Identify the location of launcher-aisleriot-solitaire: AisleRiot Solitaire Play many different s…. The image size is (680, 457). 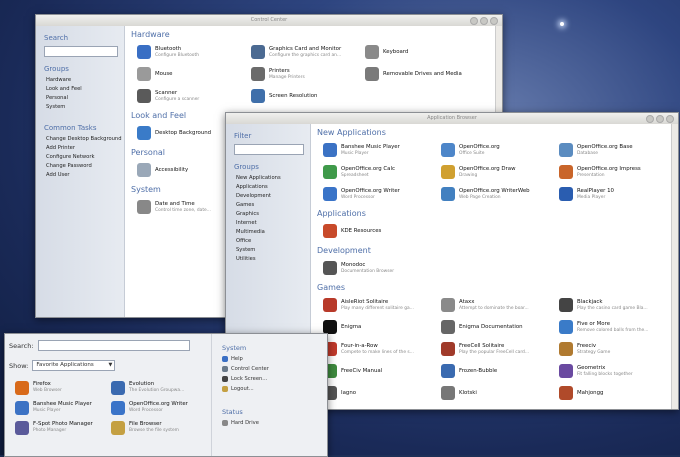
(382, 305).